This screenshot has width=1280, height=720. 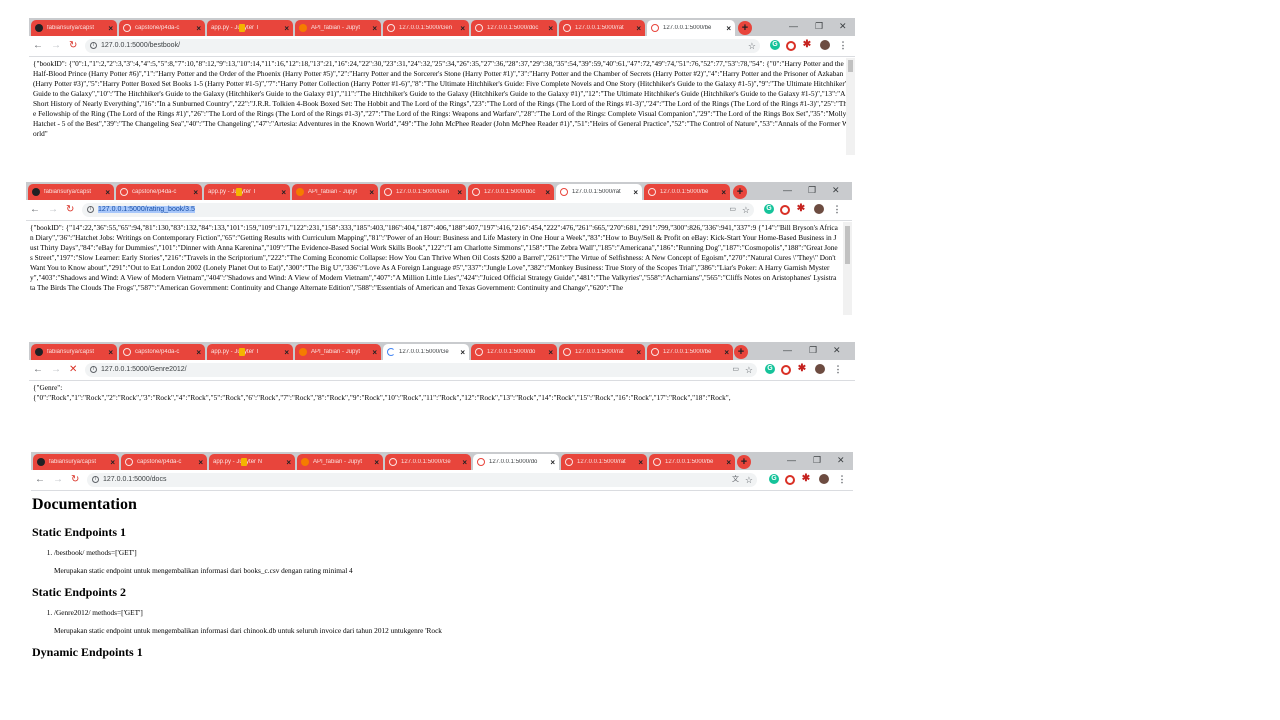 What do you see at coordinates (134, 479) in the screenshot?
I see `url-text: 127.0.0.1:5000/docs` at bounding box center [134, 479].